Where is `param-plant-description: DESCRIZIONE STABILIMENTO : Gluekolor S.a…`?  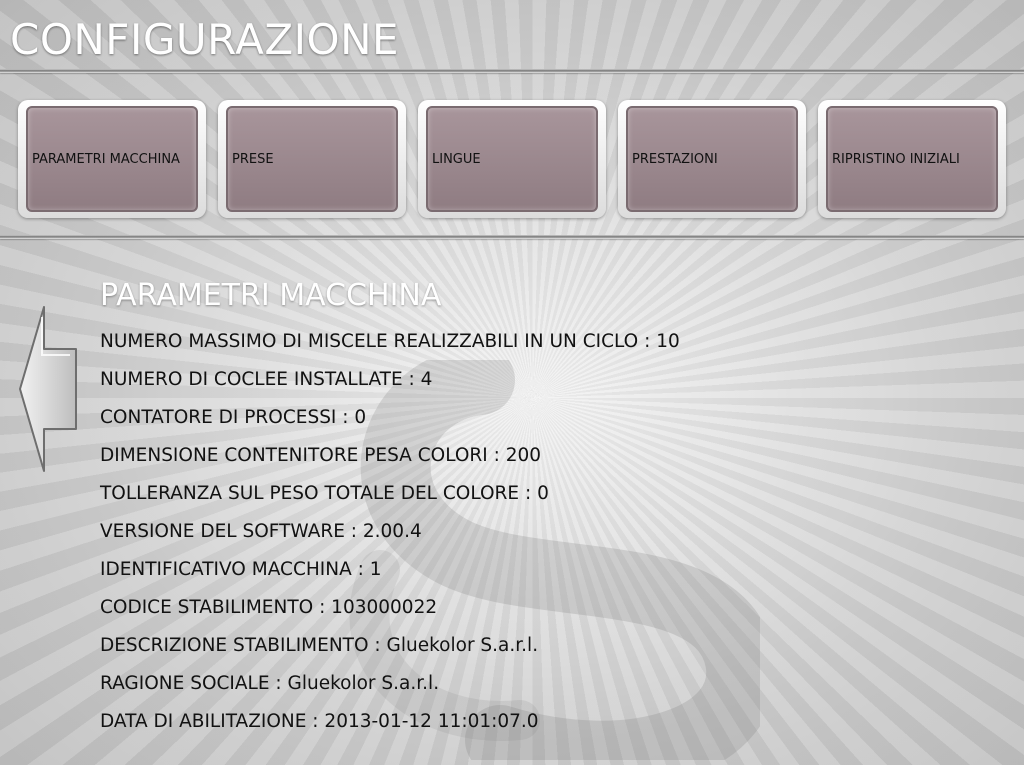 param-plant-description: DESCRIZIONE STABILIMENTO : Gluekolor S.a… is located at coordinates (319, 645).